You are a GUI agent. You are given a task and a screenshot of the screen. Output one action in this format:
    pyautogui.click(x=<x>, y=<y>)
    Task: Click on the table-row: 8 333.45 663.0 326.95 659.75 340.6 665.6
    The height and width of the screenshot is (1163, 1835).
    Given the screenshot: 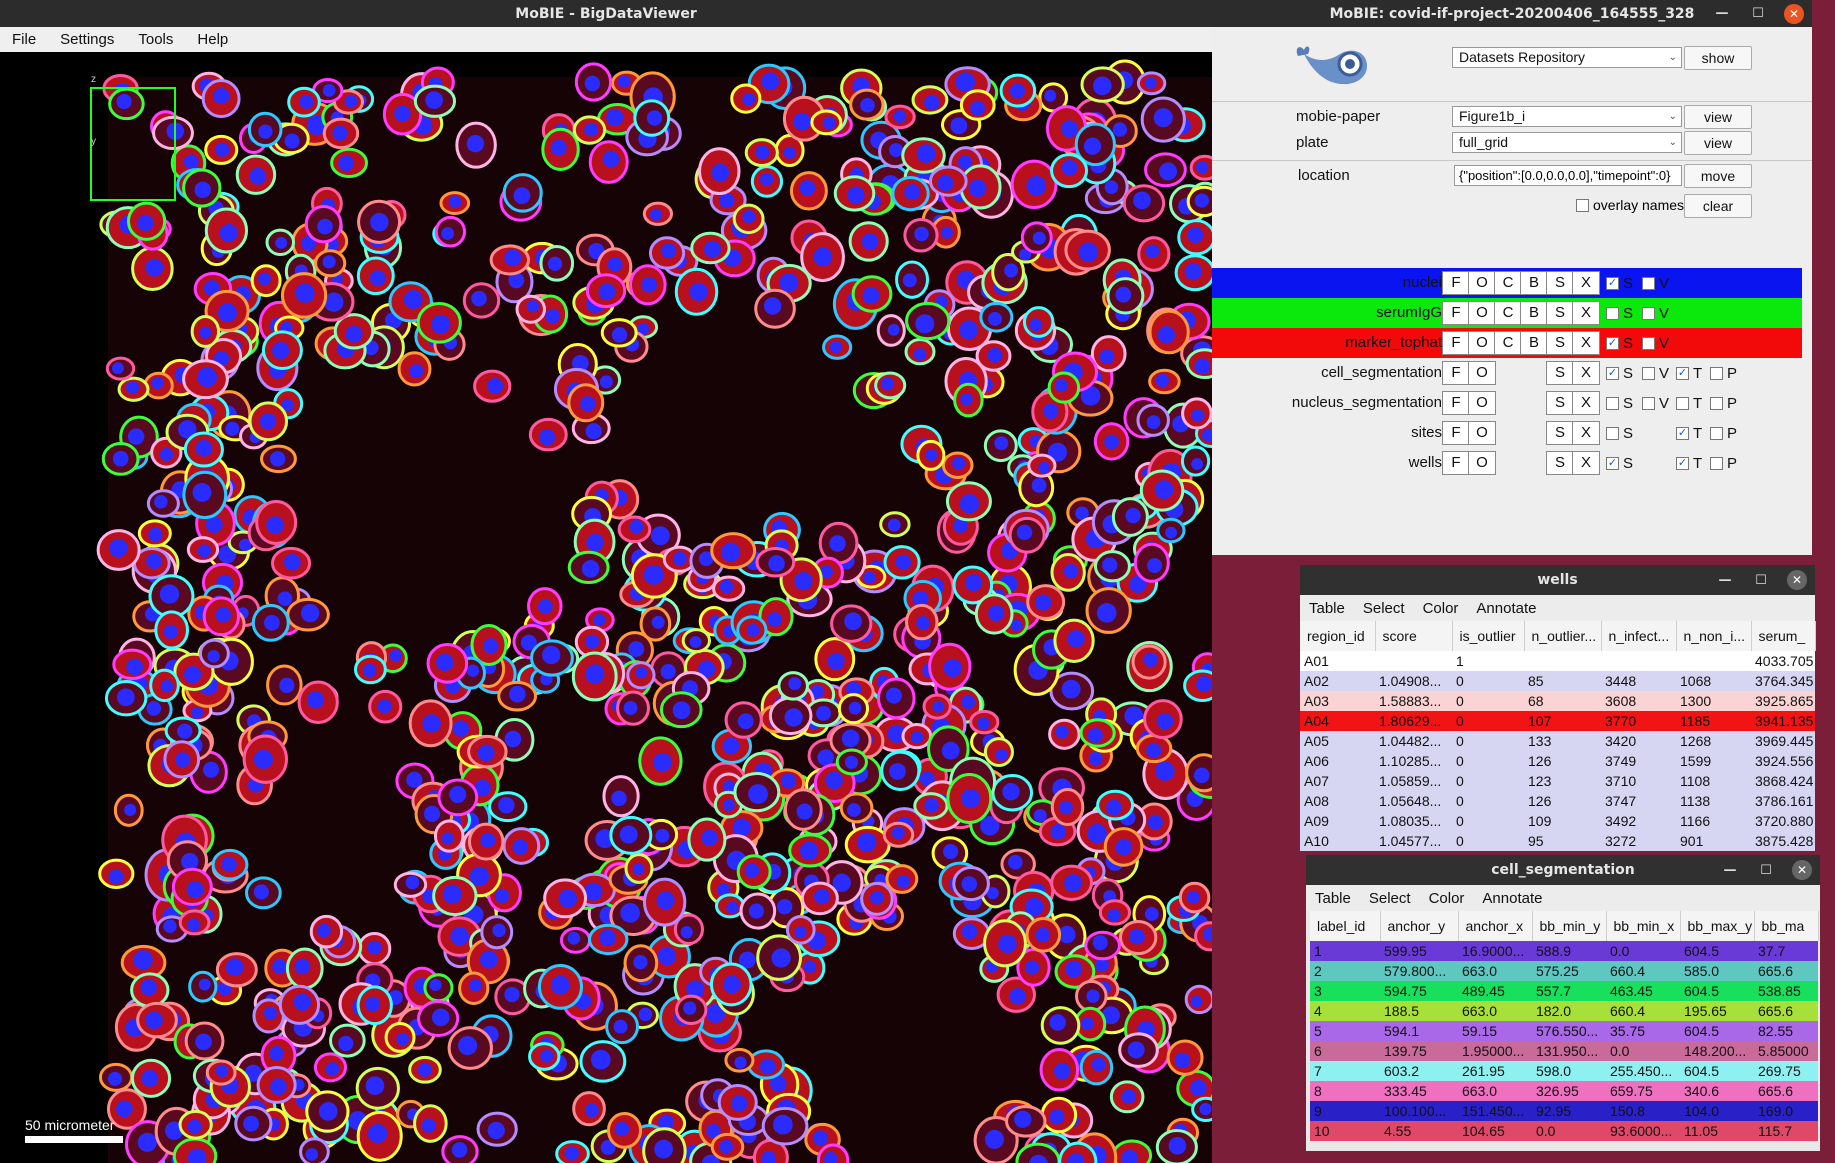 What is the action you would take?
    pyautogui.click(x=1564, y=1091)
    